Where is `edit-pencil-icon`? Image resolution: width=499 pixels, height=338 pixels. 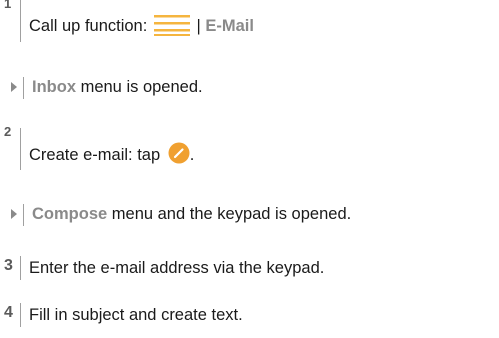
edit-pencil-icon is located at coordinates (179, 153).